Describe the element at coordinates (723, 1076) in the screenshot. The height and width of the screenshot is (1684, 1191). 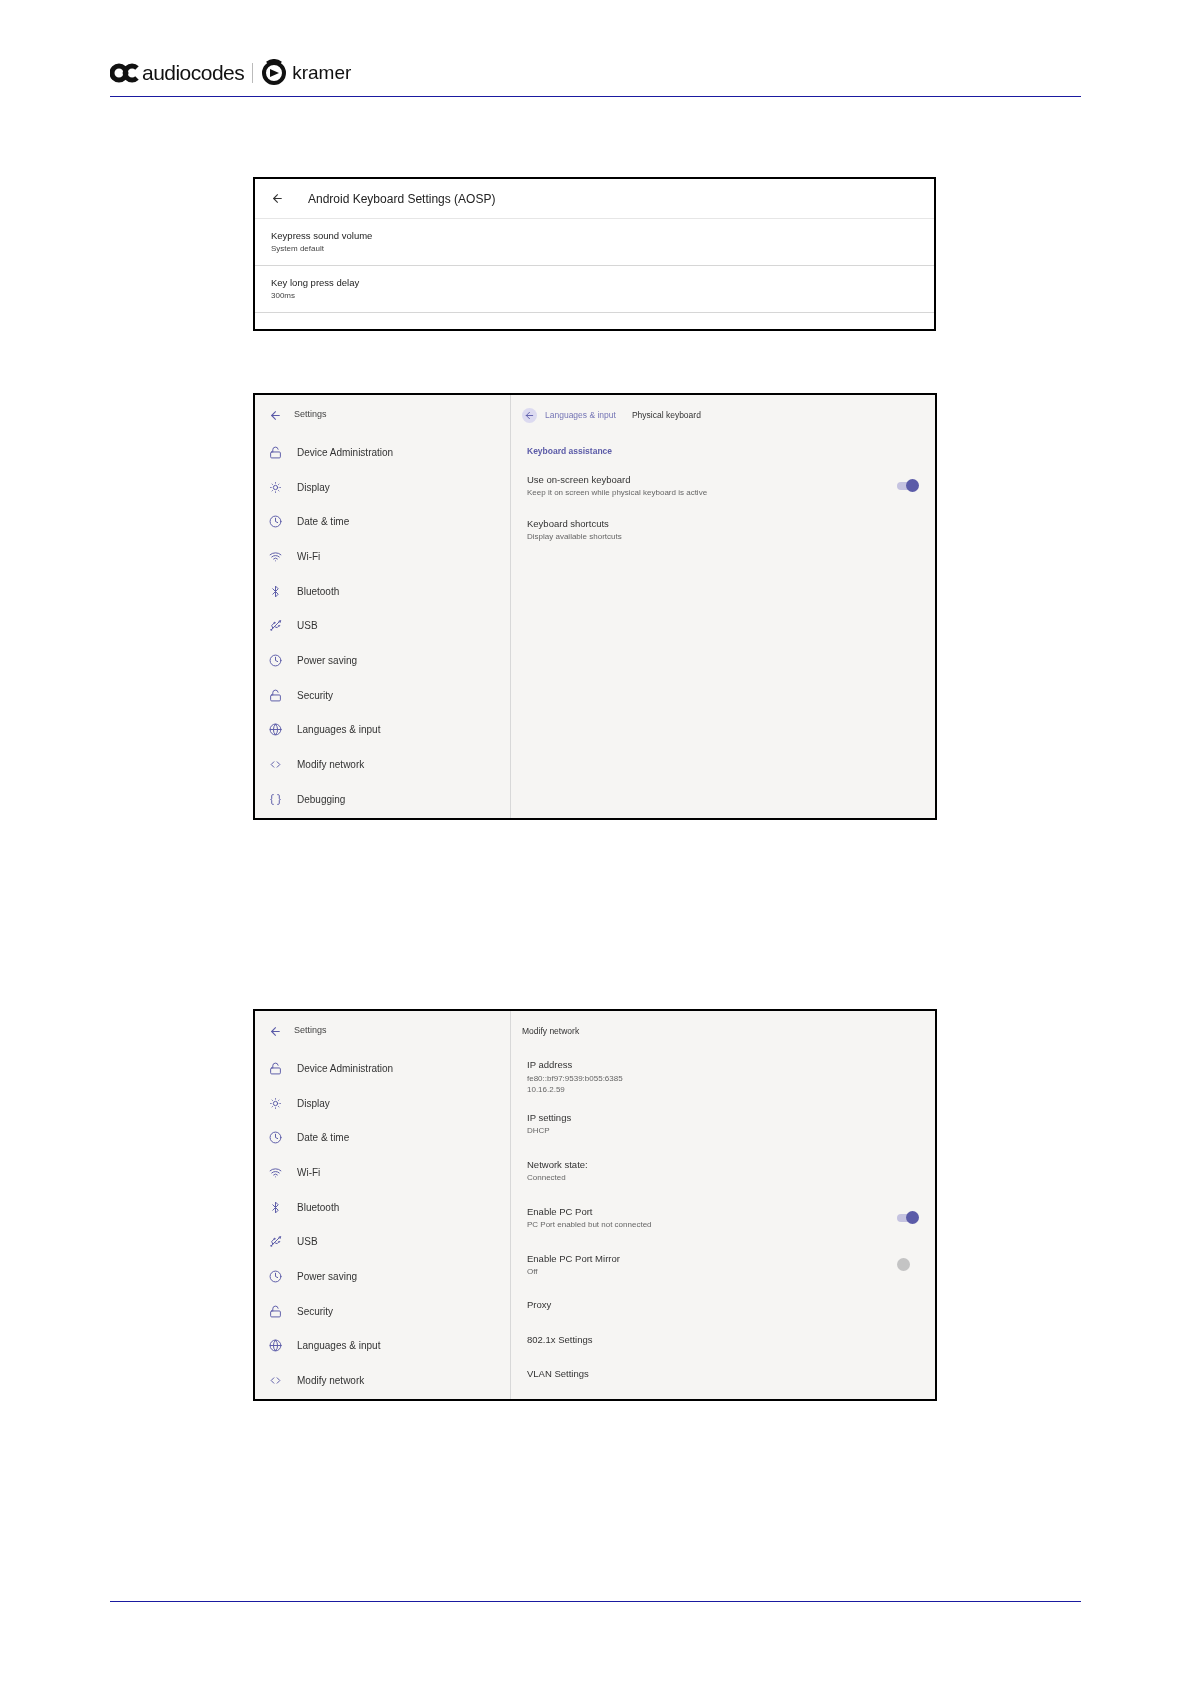
I see `preference-row: IP address fe80::bf97:9539:b055:6385 10.16.2.59` at that location.